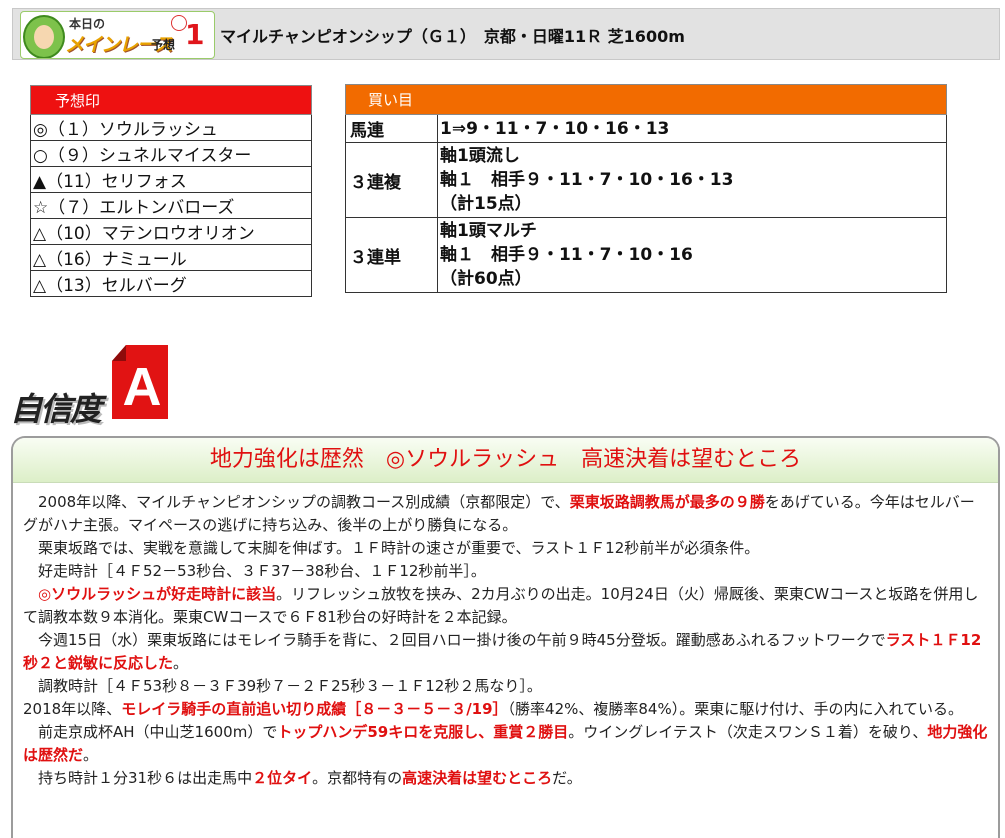 The image size is (1005, 838). Describe the element at coordinates (142, 387) in the screenshot. I see `confidence-grade: A` at that location.